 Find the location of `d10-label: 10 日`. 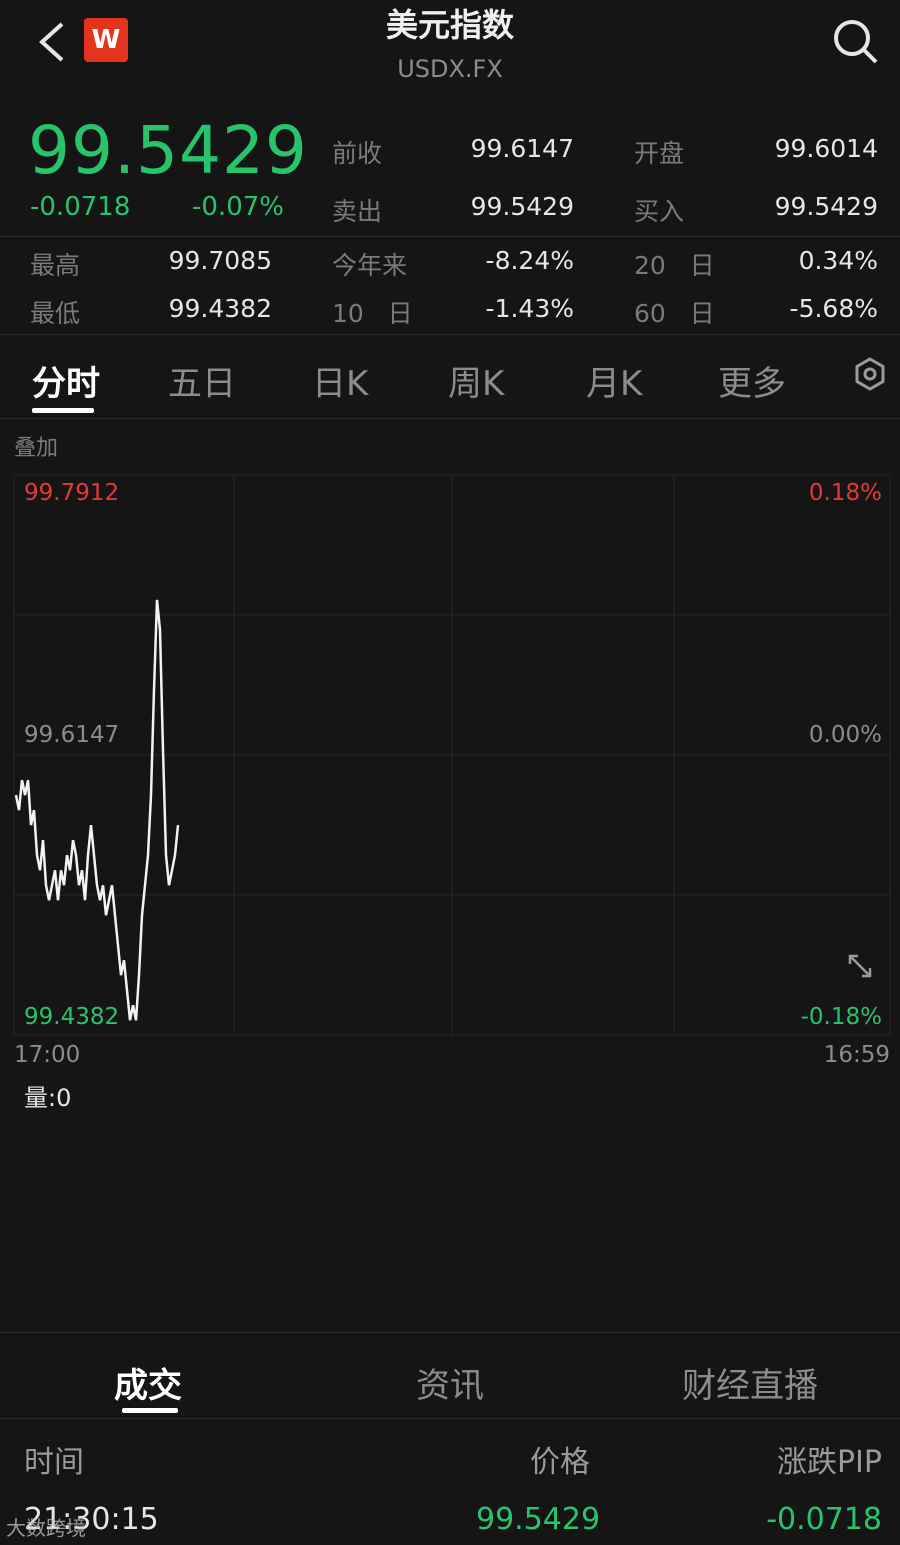

d10-label: 10 日 is located at coordinates (372, 312).